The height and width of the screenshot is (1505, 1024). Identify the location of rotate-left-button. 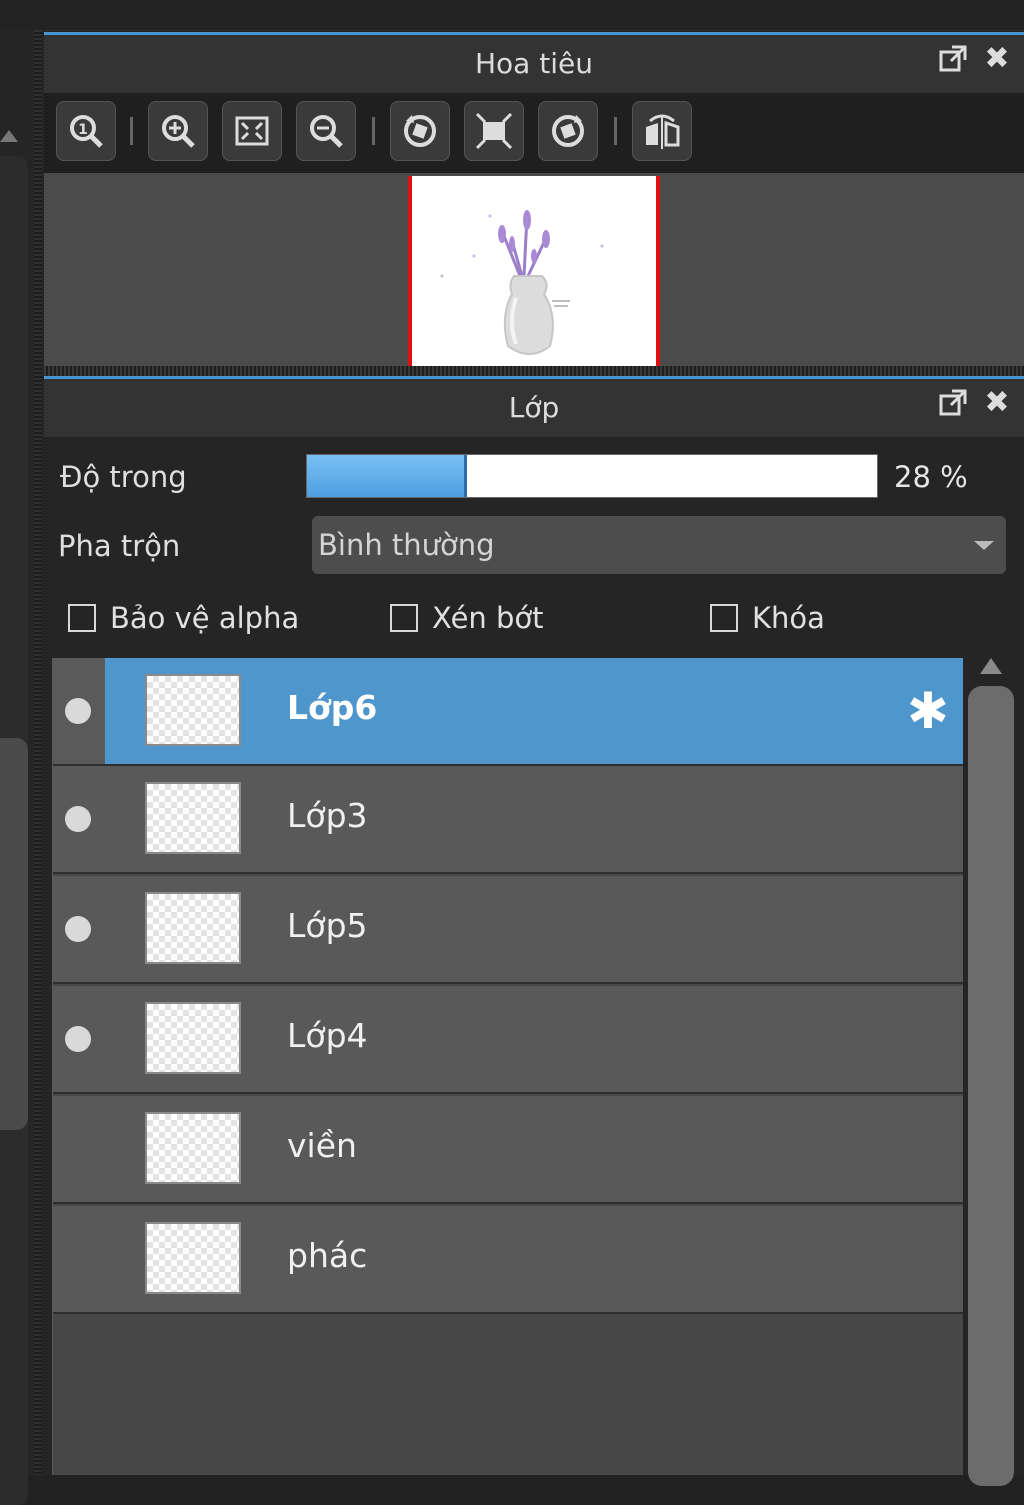
(420, 131).